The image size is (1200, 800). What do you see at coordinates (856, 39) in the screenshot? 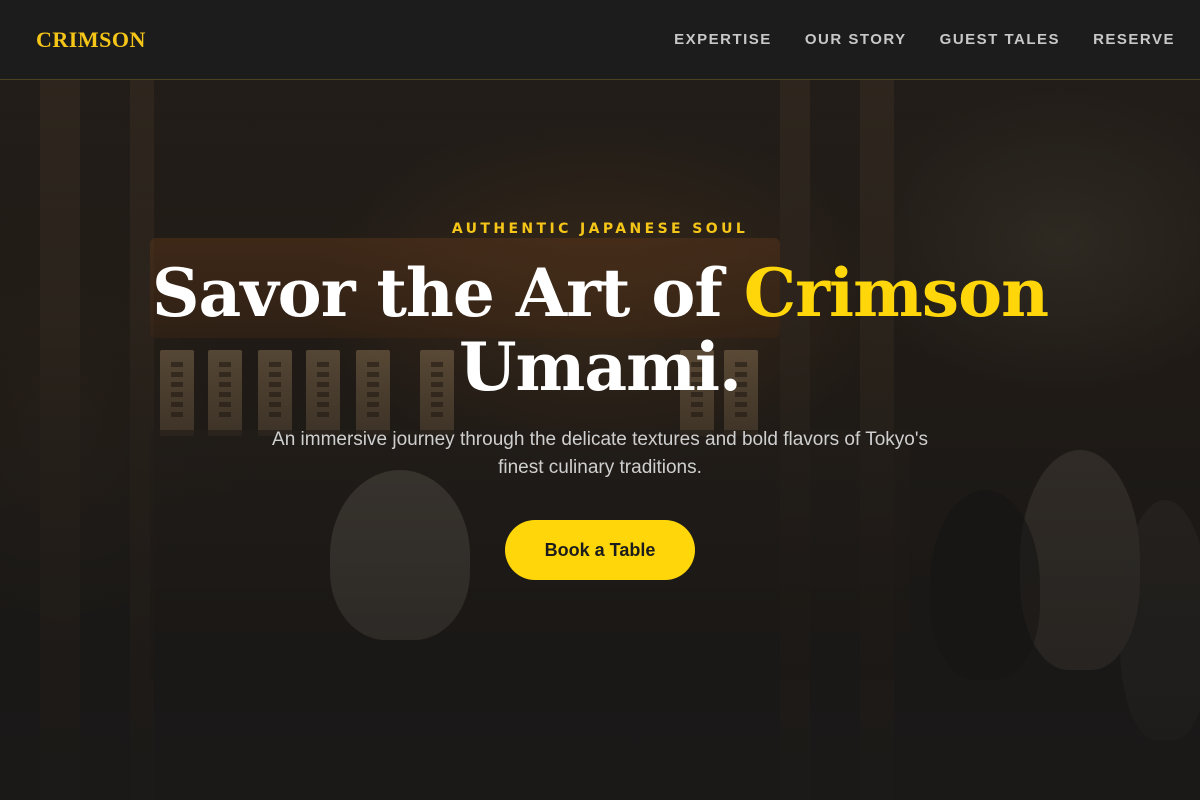
I see `nav-link-our-story: OUR STORY` at bounding box center [856, 39].